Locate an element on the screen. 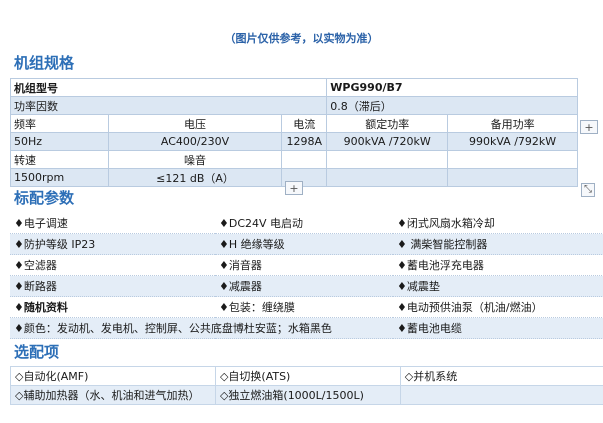 The height and width of the screenshot is (423, 603). table-row: ♦颜色：发动机、发电机、控制屏、公共底盘博杜安蓝；水箱黑色 ♦蓄电池电缆 is located at coordinates (306, 328).